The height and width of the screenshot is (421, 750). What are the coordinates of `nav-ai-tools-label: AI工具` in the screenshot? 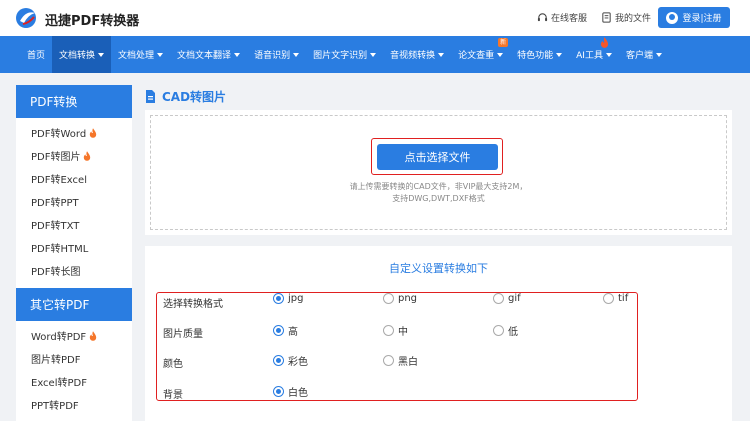 It's located at (589, 56).